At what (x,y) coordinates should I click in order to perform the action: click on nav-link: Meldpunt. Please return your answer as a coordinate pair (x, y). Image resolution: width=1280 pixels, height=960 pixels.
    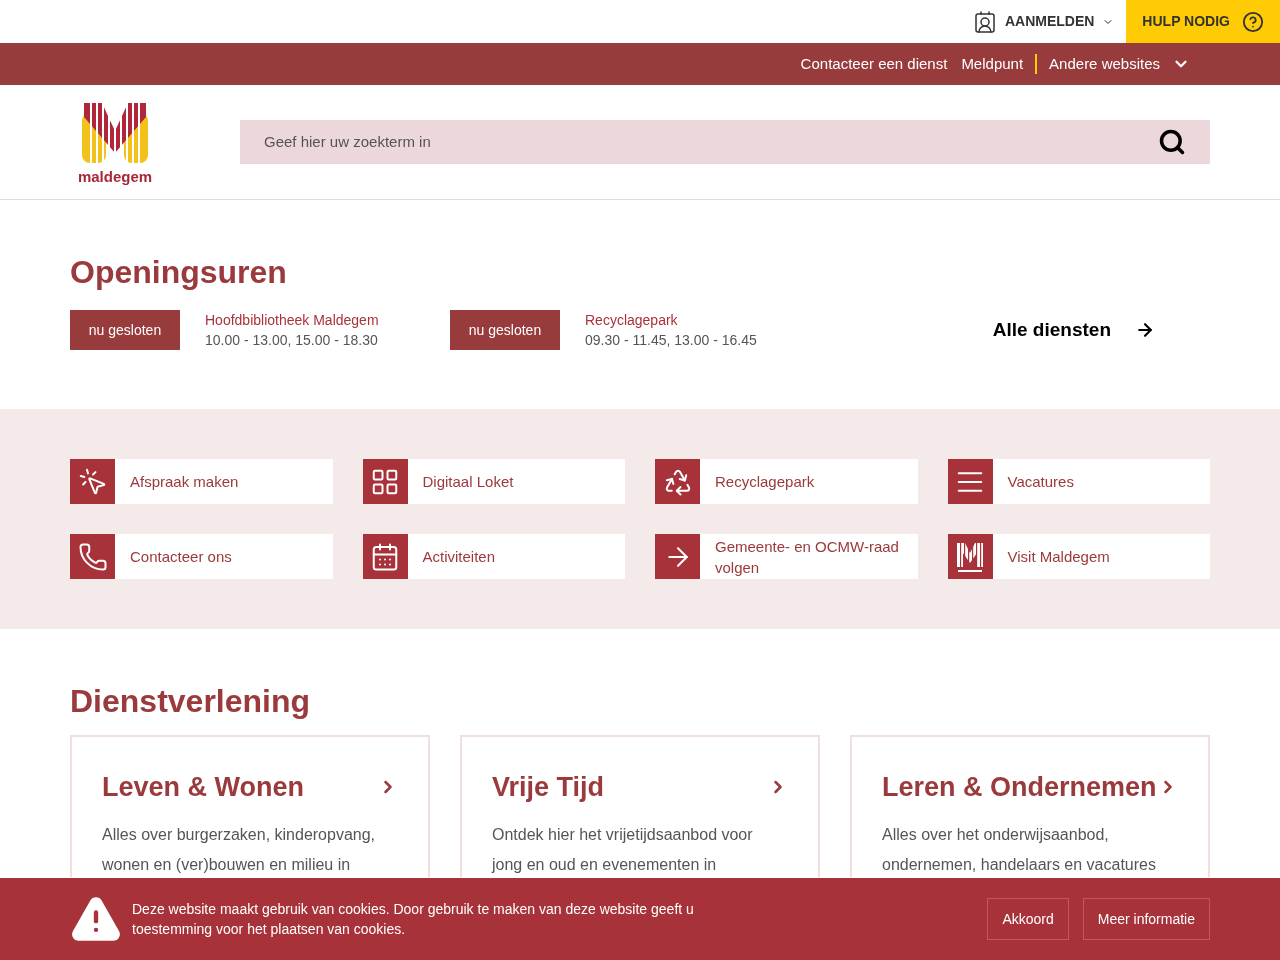
    Looking at the image, I should click on (992, 64).